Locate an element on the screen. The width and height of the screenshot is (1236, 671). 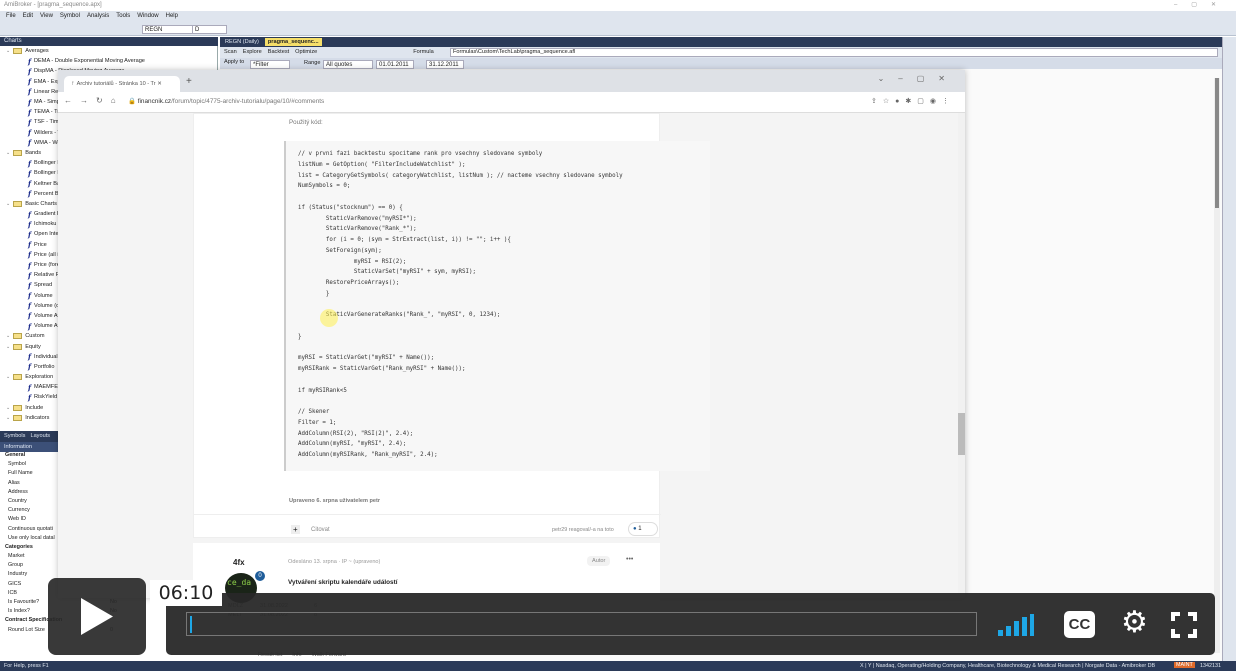
settings-gear-icon: ⚙ is located at coordinates (1134, 622).